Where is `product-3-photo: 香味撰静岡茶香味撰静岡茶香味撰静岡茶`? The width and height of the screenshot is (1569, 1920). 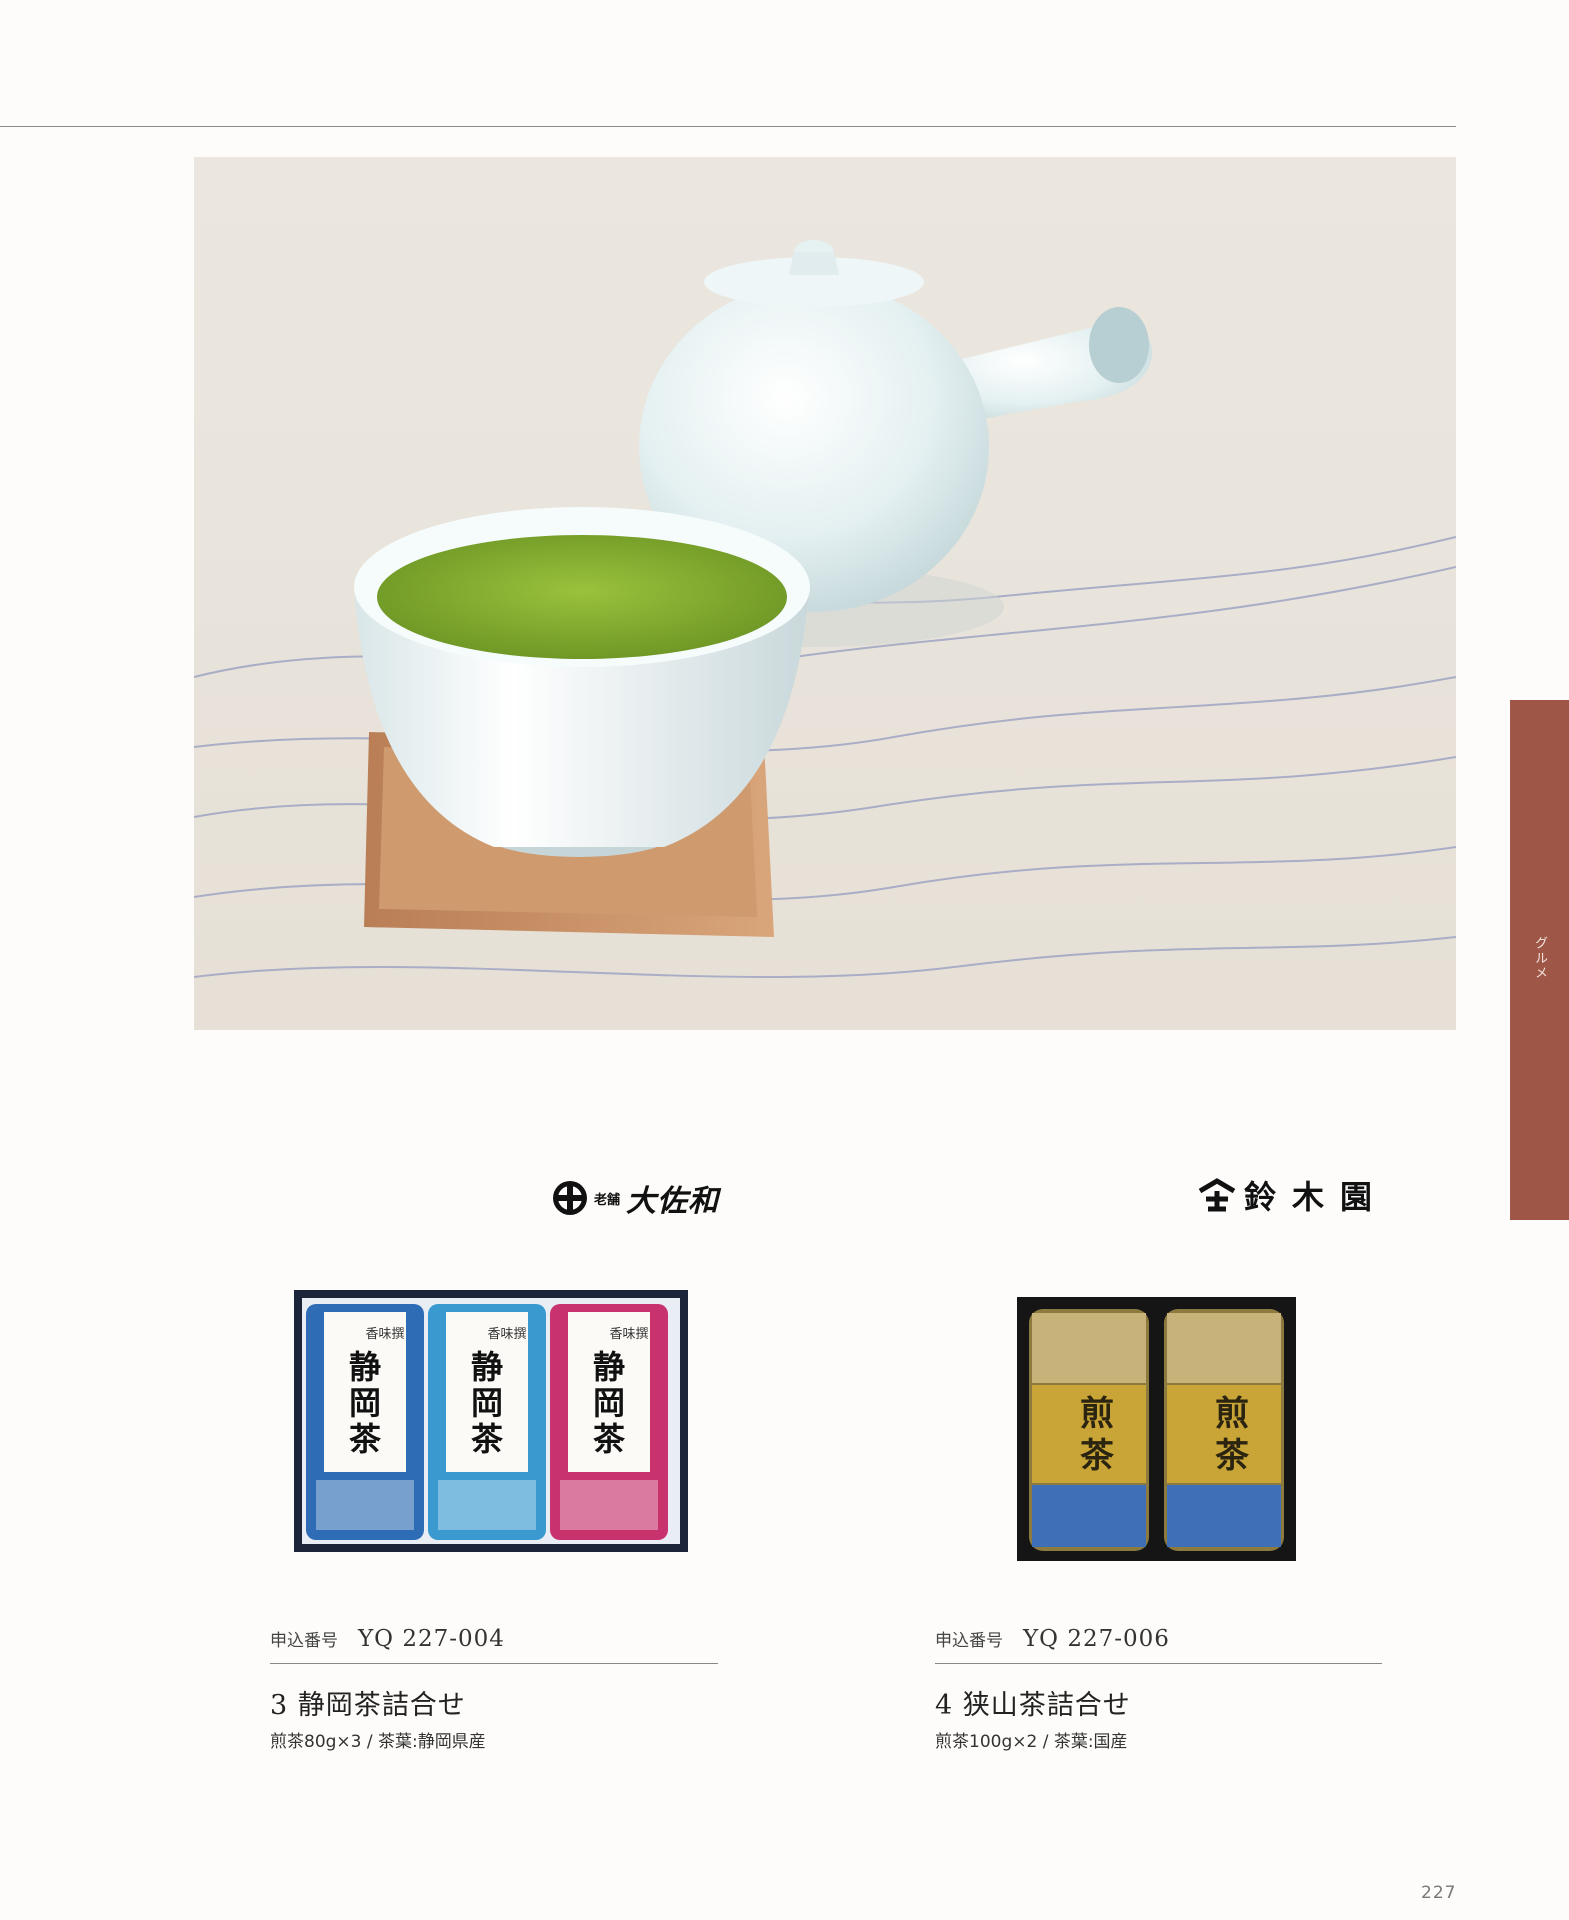 product-3-photo: 香味撰静岡茶香味撰静岡茶香味撰静岡茶 is located at coordinates (491, 1421).